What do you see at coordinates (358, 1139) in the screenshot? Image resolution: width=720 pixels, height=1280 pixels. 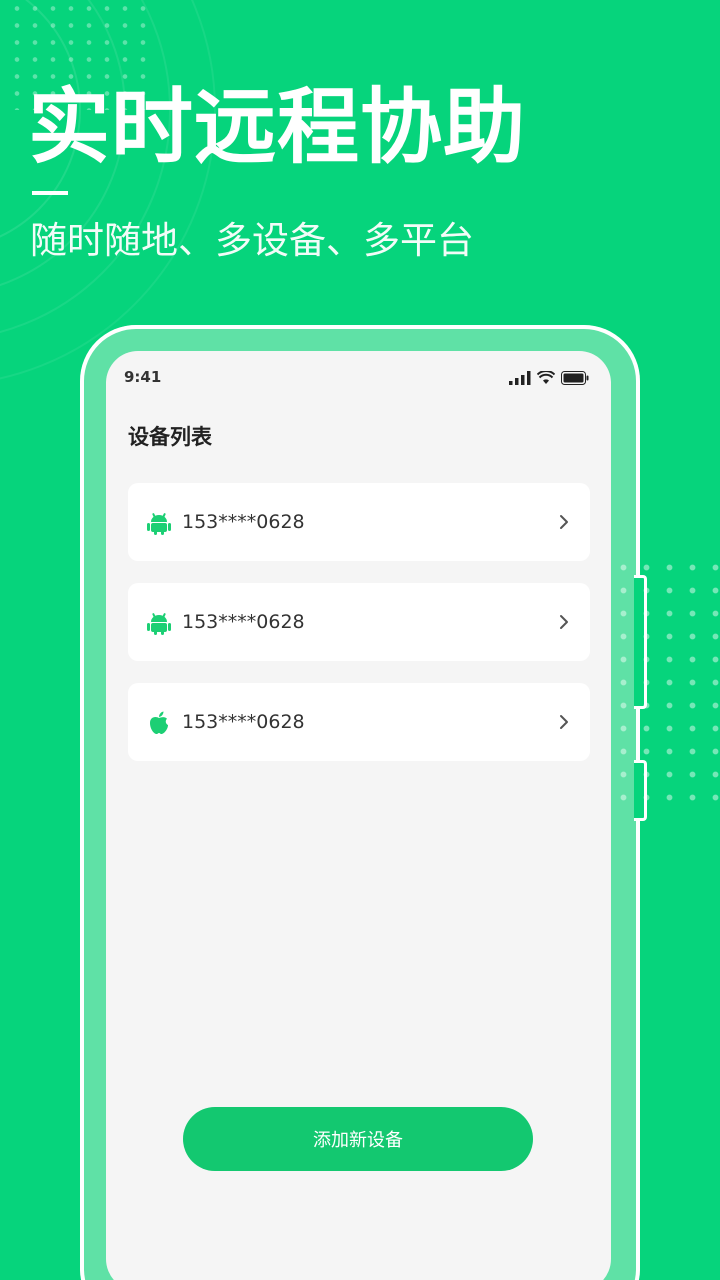 I see `add-device-button: 添加新设备` at bounding box center [358, 1139].